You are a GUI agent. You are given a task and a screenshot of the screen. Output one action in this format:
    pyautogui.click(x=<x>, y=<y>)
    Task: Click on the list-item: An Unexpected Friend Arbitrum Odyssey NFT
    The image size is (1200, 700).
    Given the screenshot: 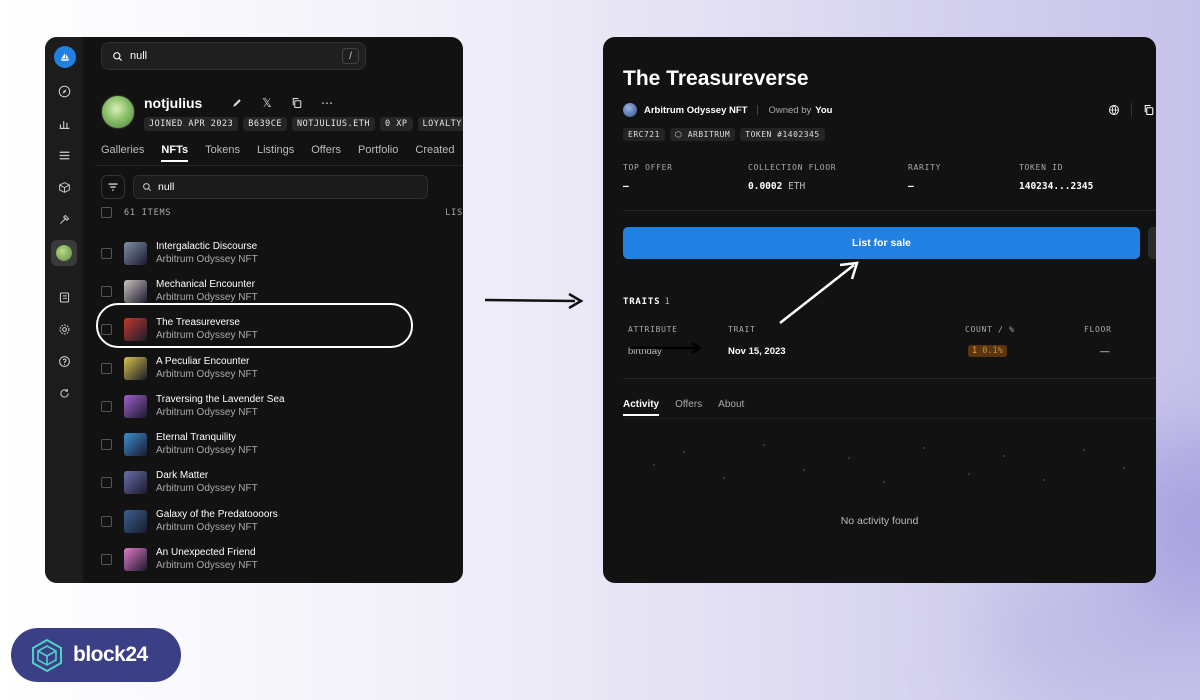 What is the action you would take?
    pyautogui.click(x=282, y=559)
    